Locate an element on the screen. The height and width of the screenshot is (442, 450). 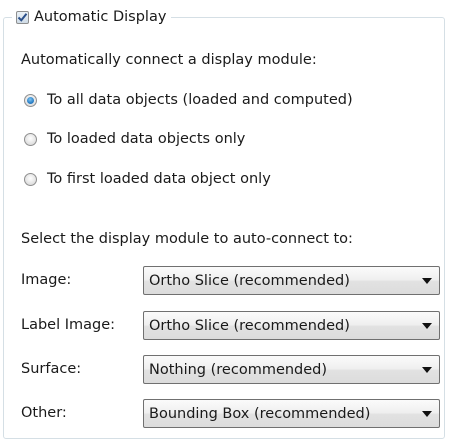
image-label: Image: is located at coordinates (46, 280).